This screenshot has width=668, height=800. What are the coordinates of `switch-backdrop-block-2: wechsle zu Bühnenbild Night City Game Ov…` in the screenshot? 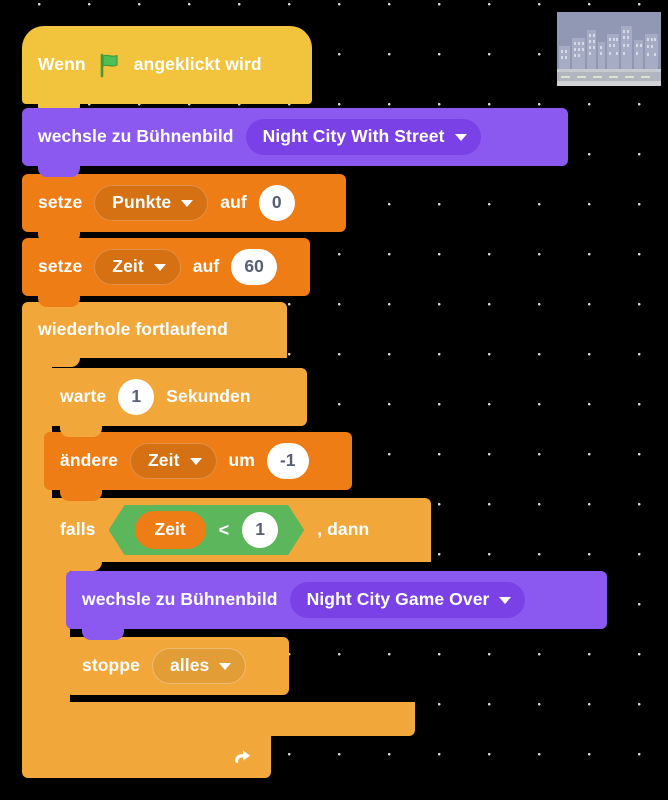 It's located at (336, 605).